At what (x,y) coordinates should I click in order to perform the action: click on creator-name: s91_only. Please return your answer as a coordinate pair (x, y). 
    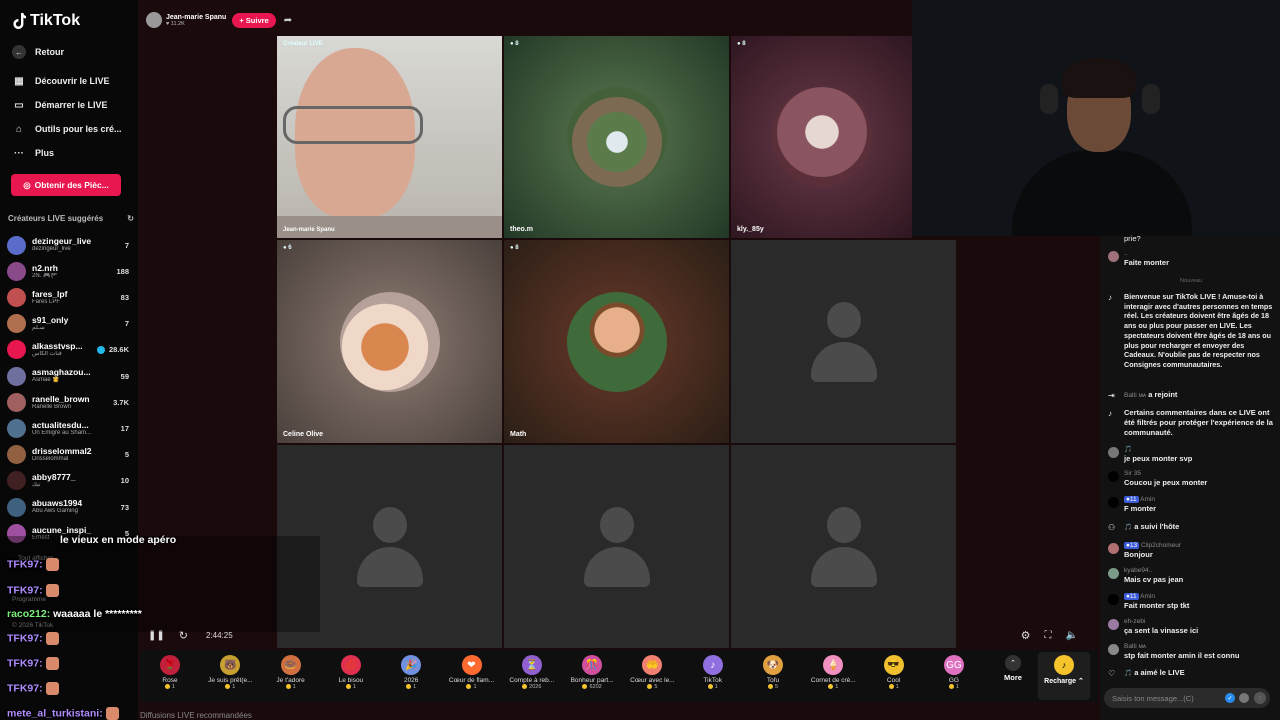
    Looking at the image, I should click on (50, 320).